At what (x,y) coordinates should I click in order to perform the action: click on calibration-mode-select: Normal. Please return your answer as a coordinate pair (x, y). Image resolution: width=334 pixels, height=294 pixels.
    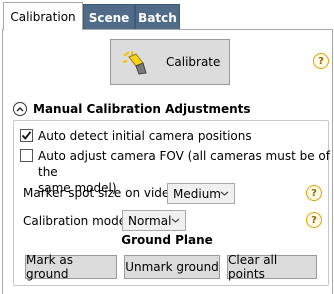
    Looking at the image, I should click on (154, 220).